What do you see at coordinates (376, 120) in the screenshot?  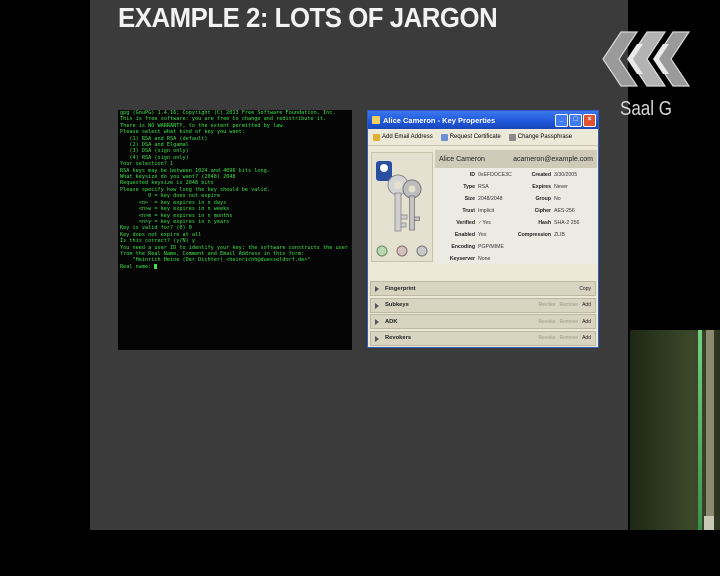 I see `key-app-icon` at bounding box center [376, 120].